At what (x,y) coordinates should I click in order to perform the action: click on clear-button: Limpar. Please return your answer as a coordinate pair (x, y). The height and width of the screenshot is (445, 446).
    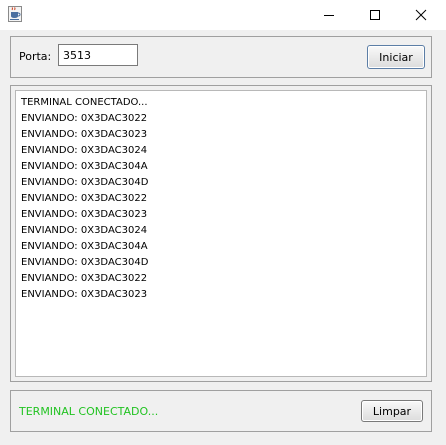
    Looking at the image, I should click on (392, 411).